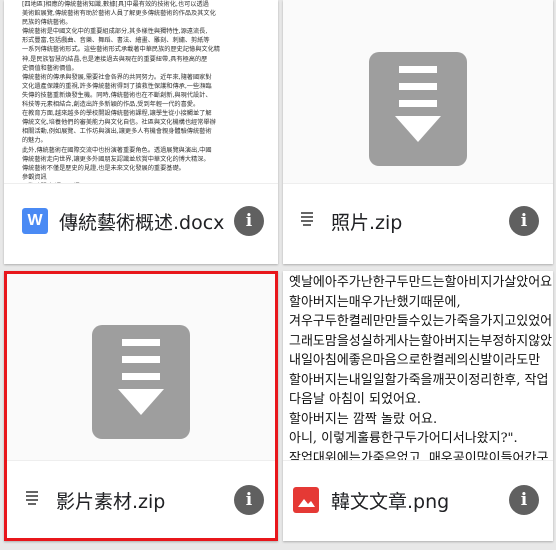  I want to click on korean-preview-line: 할아버지는매우가난했기때문에,, so click(375, 302).